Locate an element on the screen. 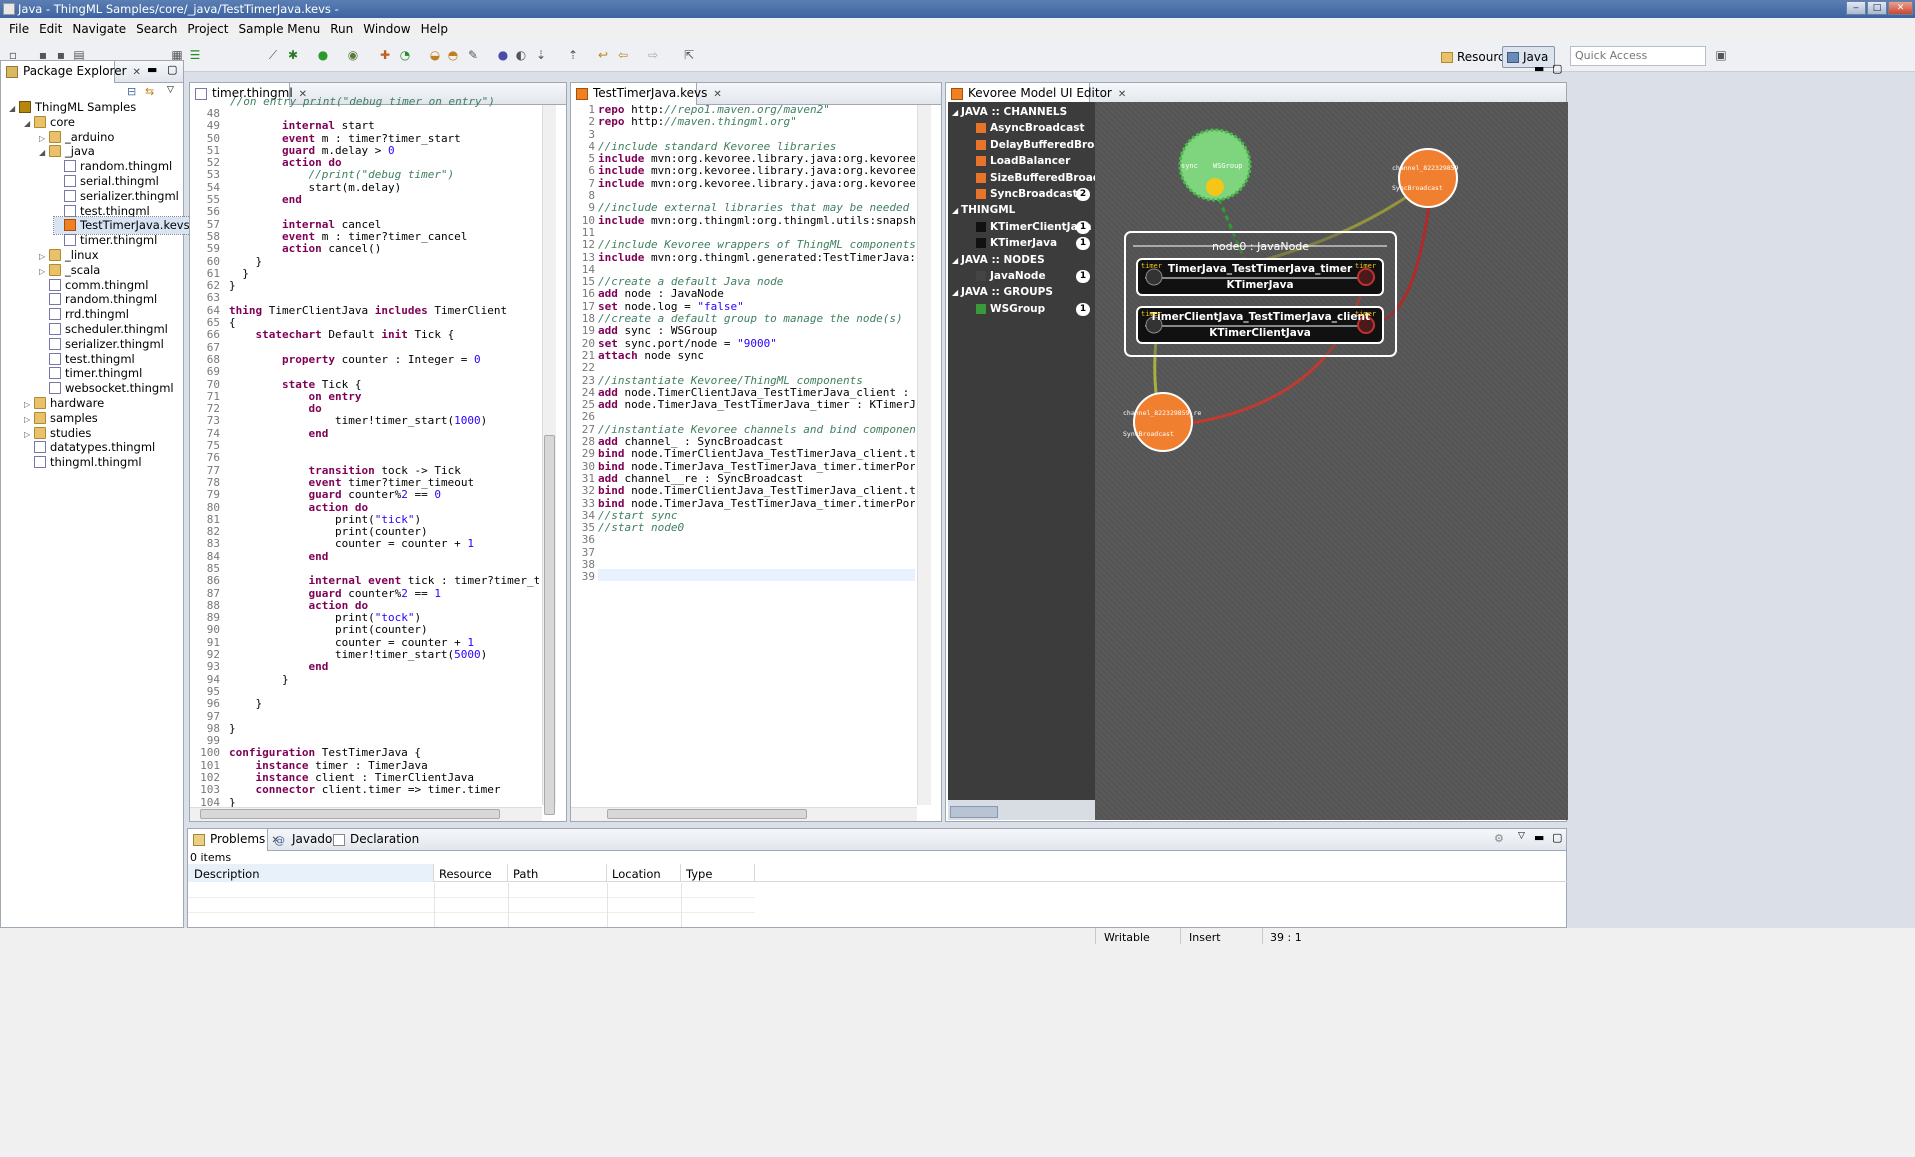  palette-group-header: ◢ JAVA :: CHANNELS is located at coordinates (1009, 112).